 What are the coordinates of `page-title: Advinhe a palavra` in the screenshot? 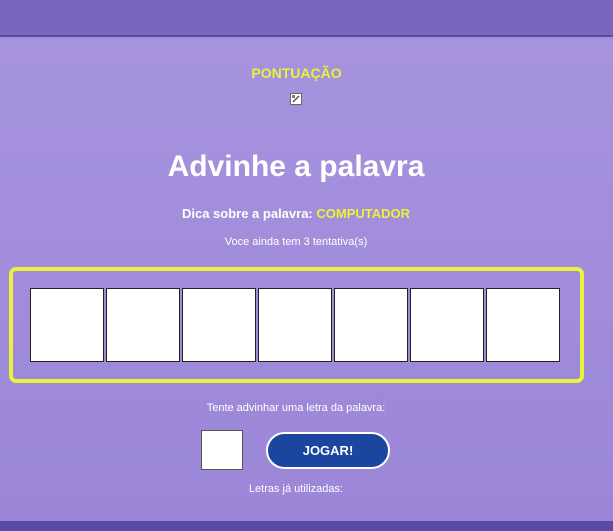 It's located at (296, 166).